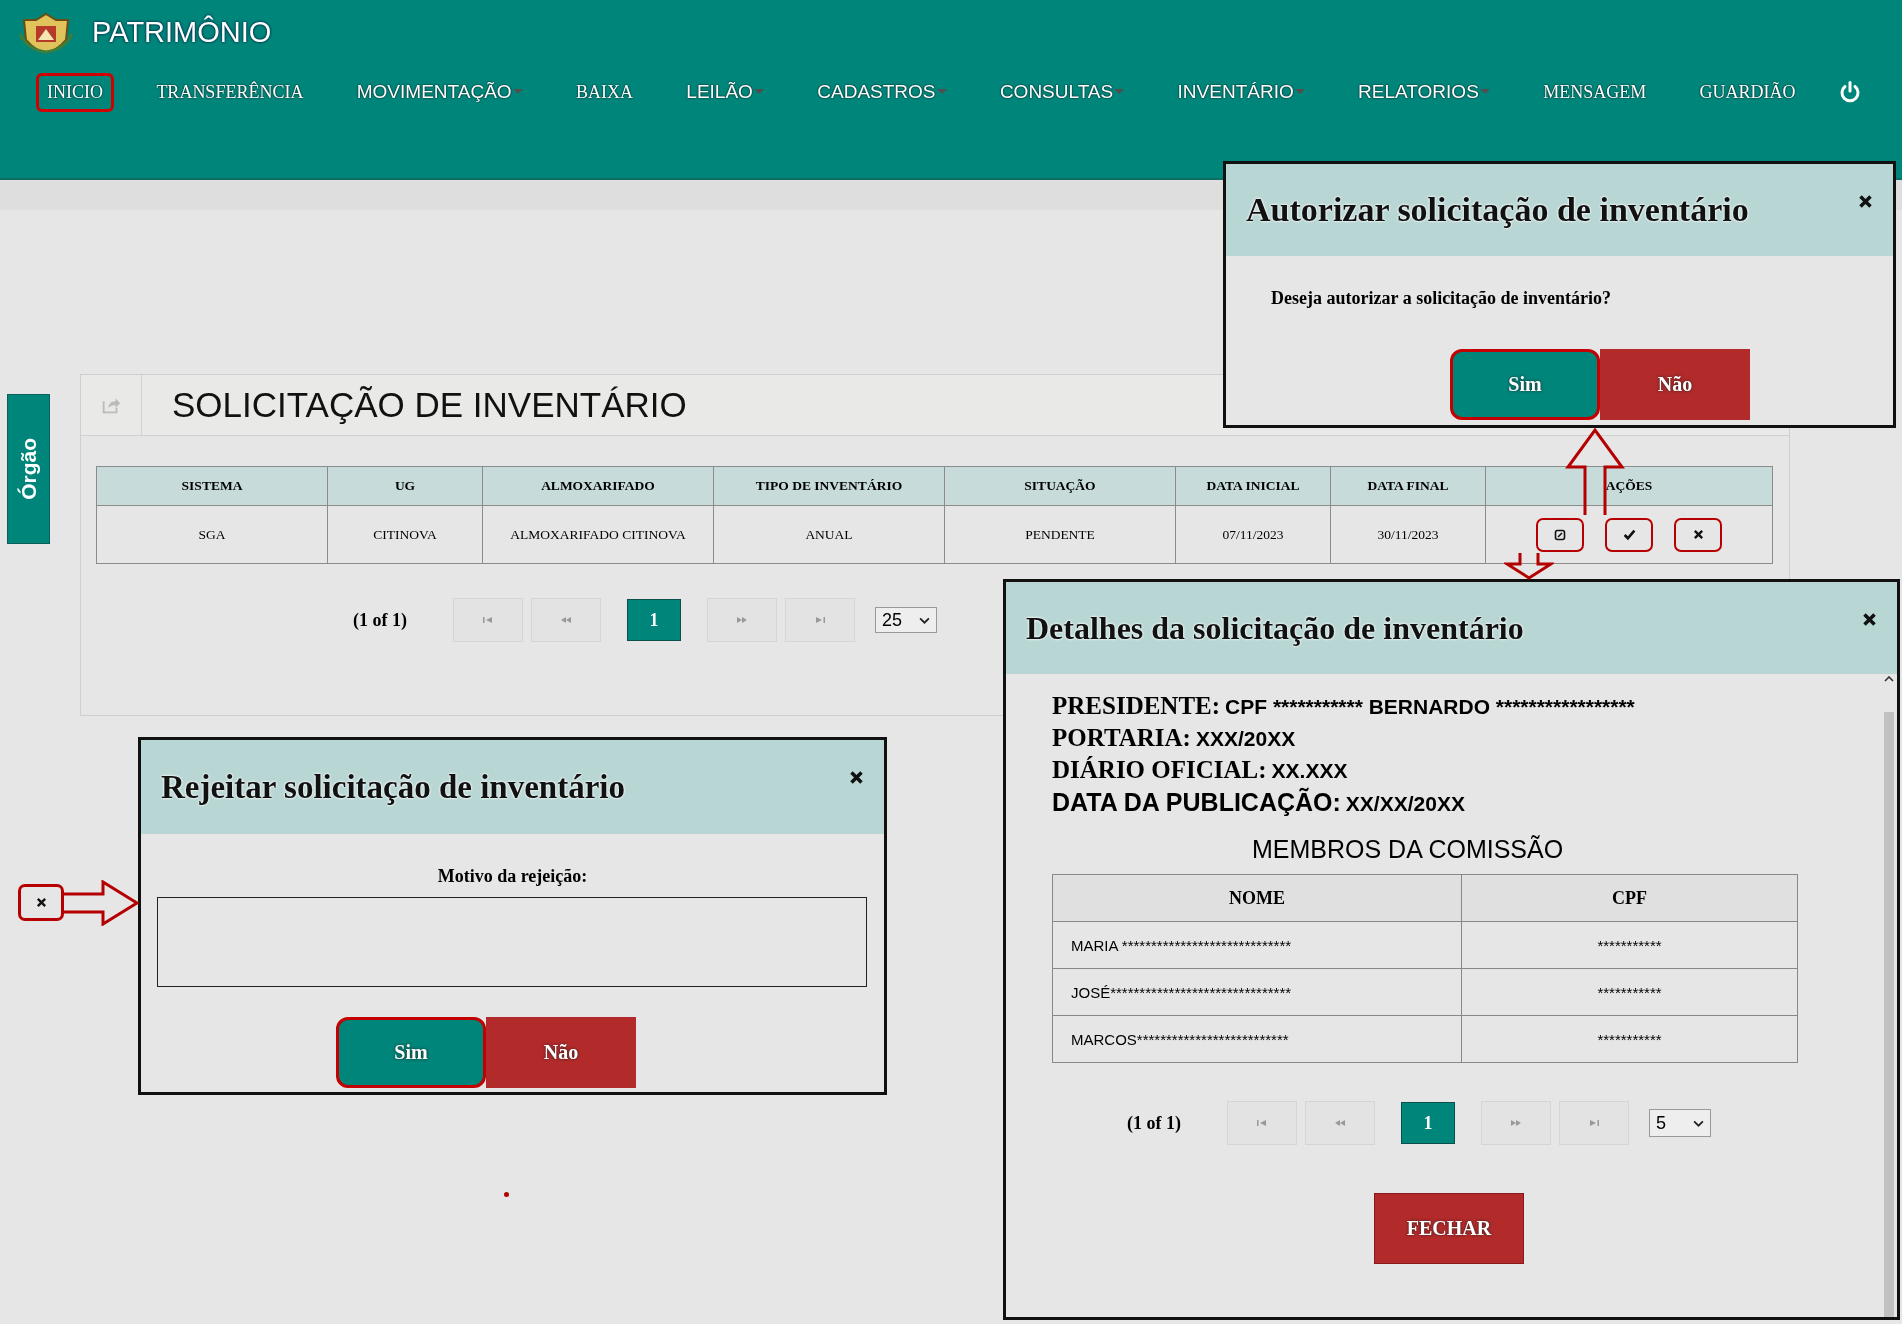  What do you see at coordinates (75, 92) in the screenshot?
I see `nav-link: INICIO` at bounding box center [75, 92].